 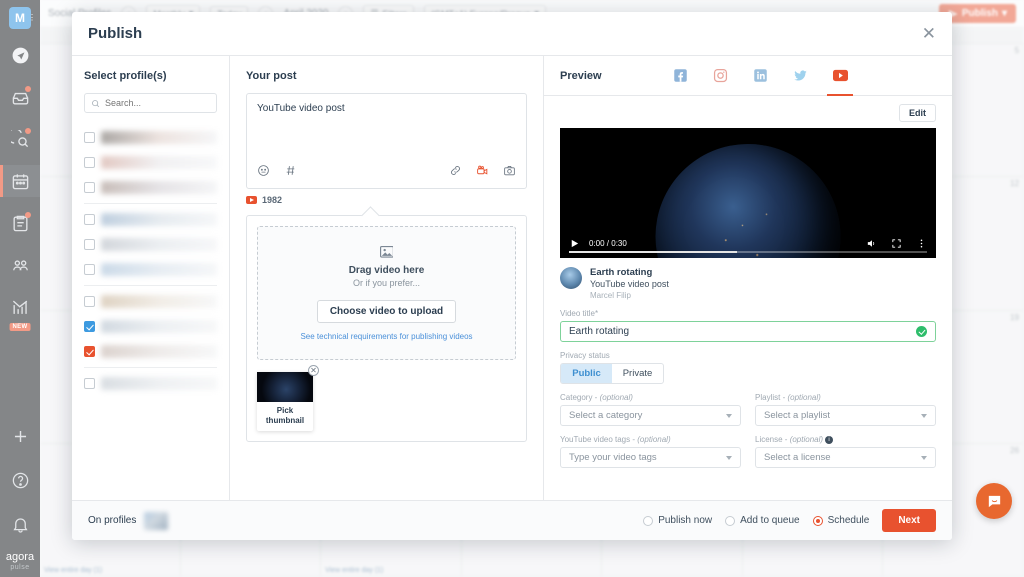 I want to click on image-placeholder-icon, so click(x=386, y=251).